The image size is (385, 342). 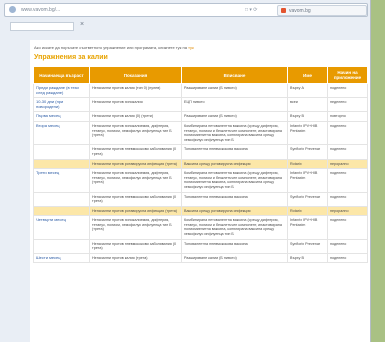 I want to click on table-cell: Неначални против калия (тип 0) (нулев), so click(x=135, y=90).